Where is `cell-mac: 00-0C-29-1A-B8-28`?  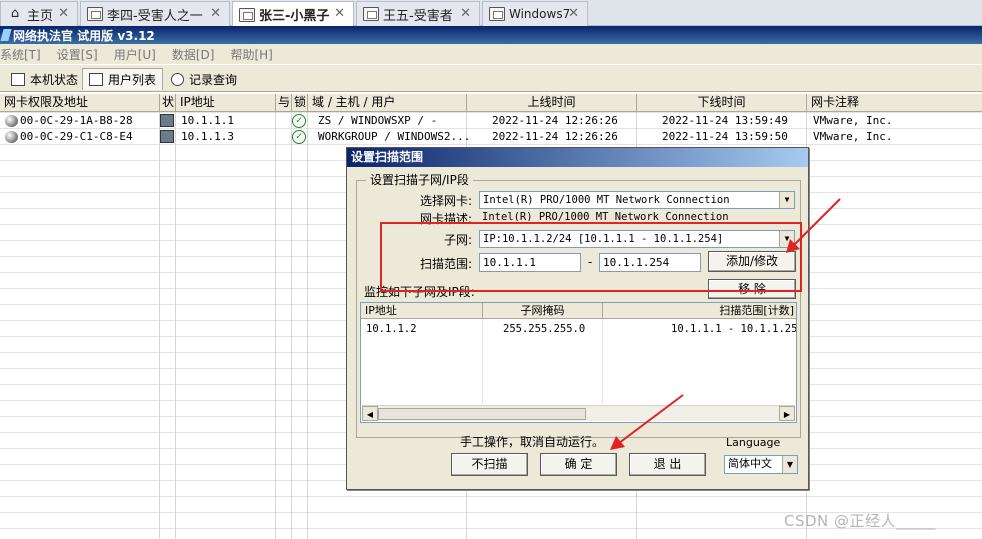
cell-mac: 00-0C-29-1A-B8-28 is located at coordinates (76, 120).